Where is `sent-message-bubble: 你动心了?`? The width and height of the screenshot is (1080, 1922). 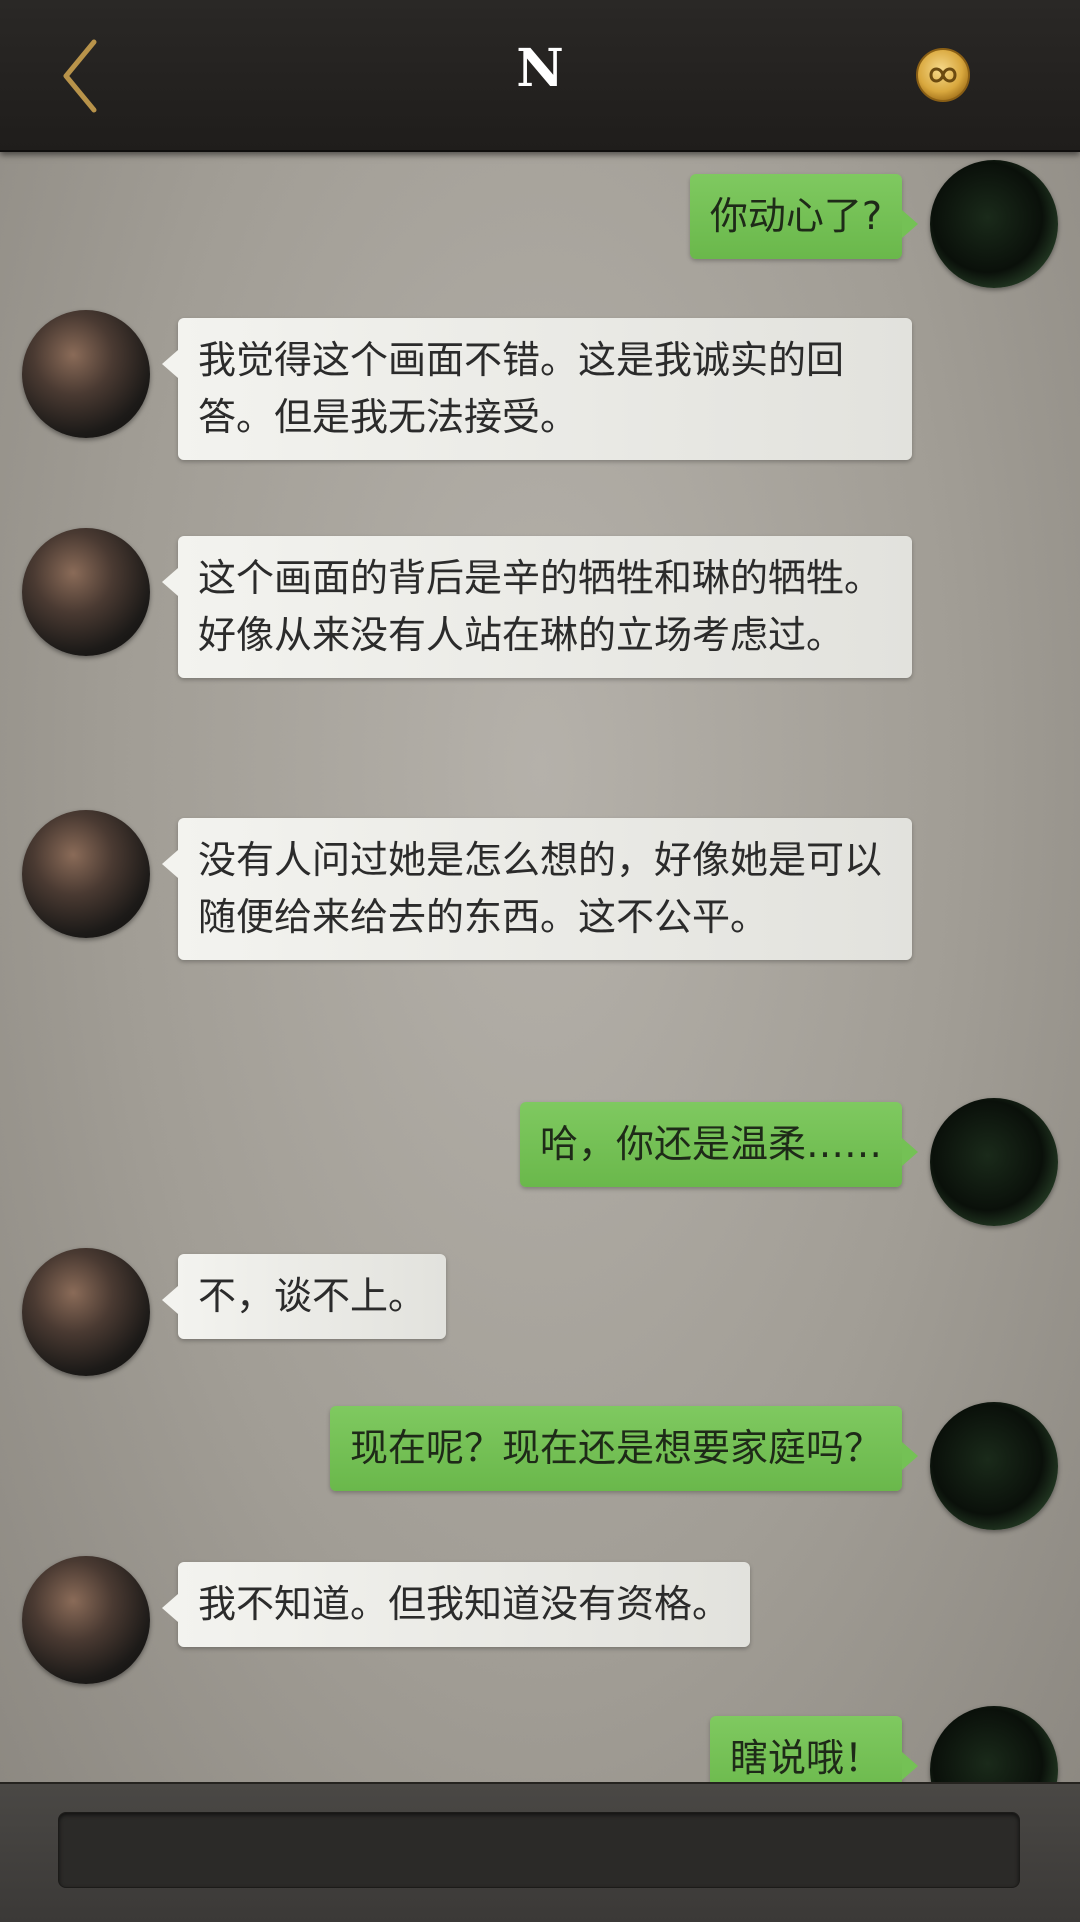 sent-message-bubble: 你动心了? is located at coordinates (804, 216).